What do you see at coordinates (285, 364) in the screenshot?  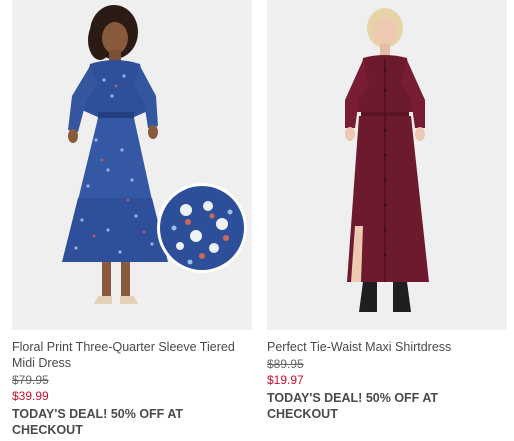 I see `original-price: $89.95` at bounding box center [285, 364].